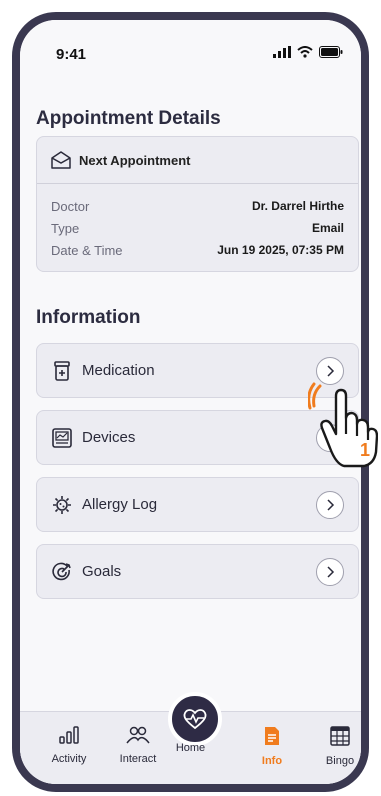 The width and height of the screenshot is (381, 796). I want to click on wifi-icon, so click(305, 52).